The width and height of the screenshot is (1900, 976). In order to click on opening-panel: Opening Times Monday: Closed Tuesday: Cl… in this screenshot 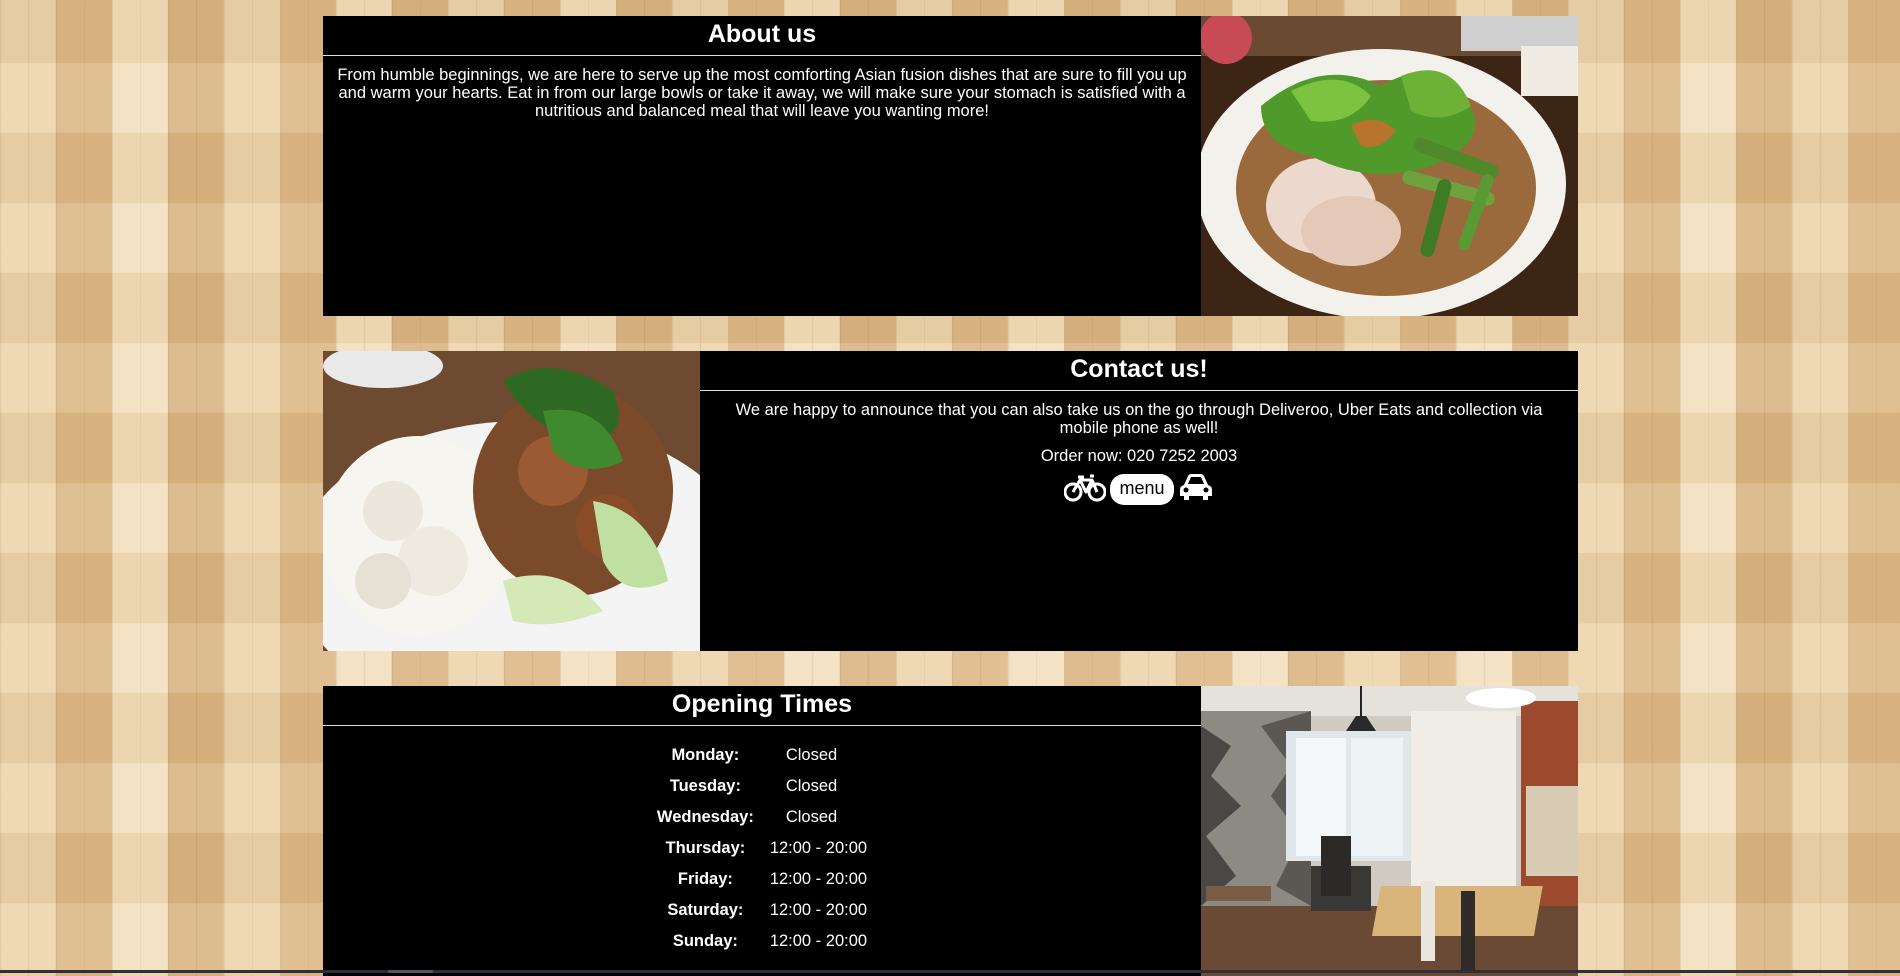, I will do `click(762, 831)`.